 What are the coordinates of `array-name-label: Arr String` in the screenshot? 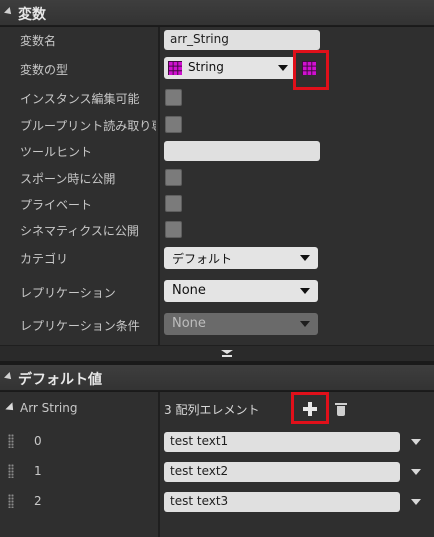 It's located at (49, 408).